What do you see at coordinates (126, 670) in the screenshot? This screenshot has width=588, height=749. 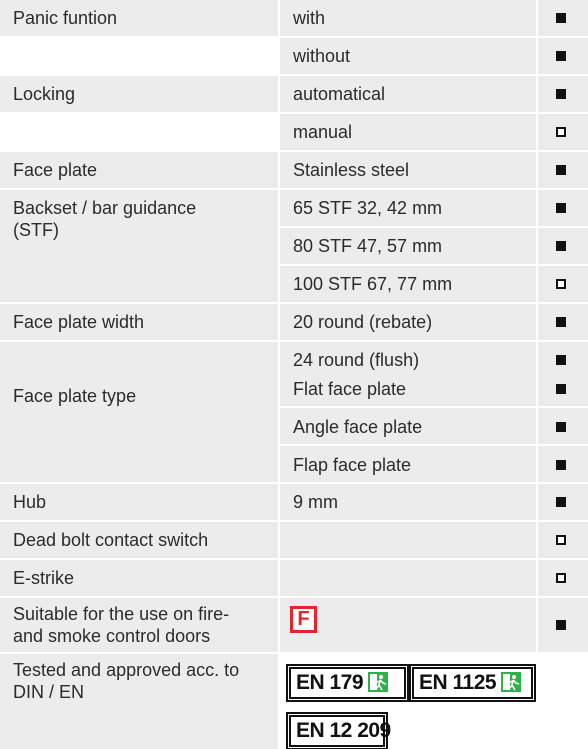 I see `feature-label: Tested and approved acc. to` at bounding box center [126, 670].